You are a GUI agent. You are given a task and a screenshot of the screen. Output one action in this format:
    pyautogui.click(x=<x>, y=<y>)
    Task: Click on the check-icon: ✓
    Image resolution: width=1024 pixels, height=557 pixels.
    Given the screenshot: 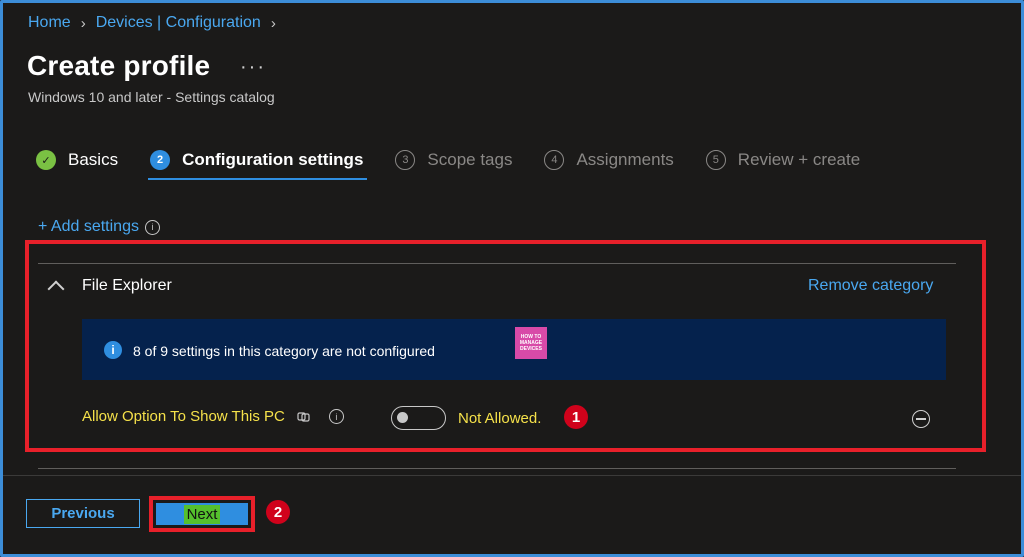 What is the action you would take?
    pyautogui.click(x=46, y=160)
    